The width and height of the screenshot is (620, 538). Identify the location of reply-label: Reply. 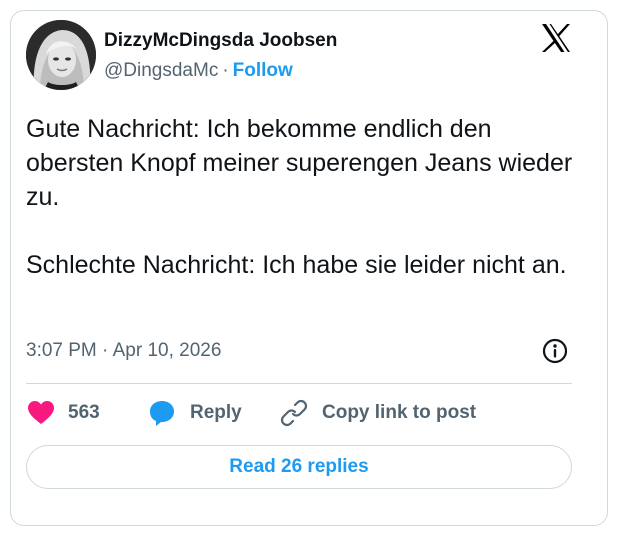
(216, 412).